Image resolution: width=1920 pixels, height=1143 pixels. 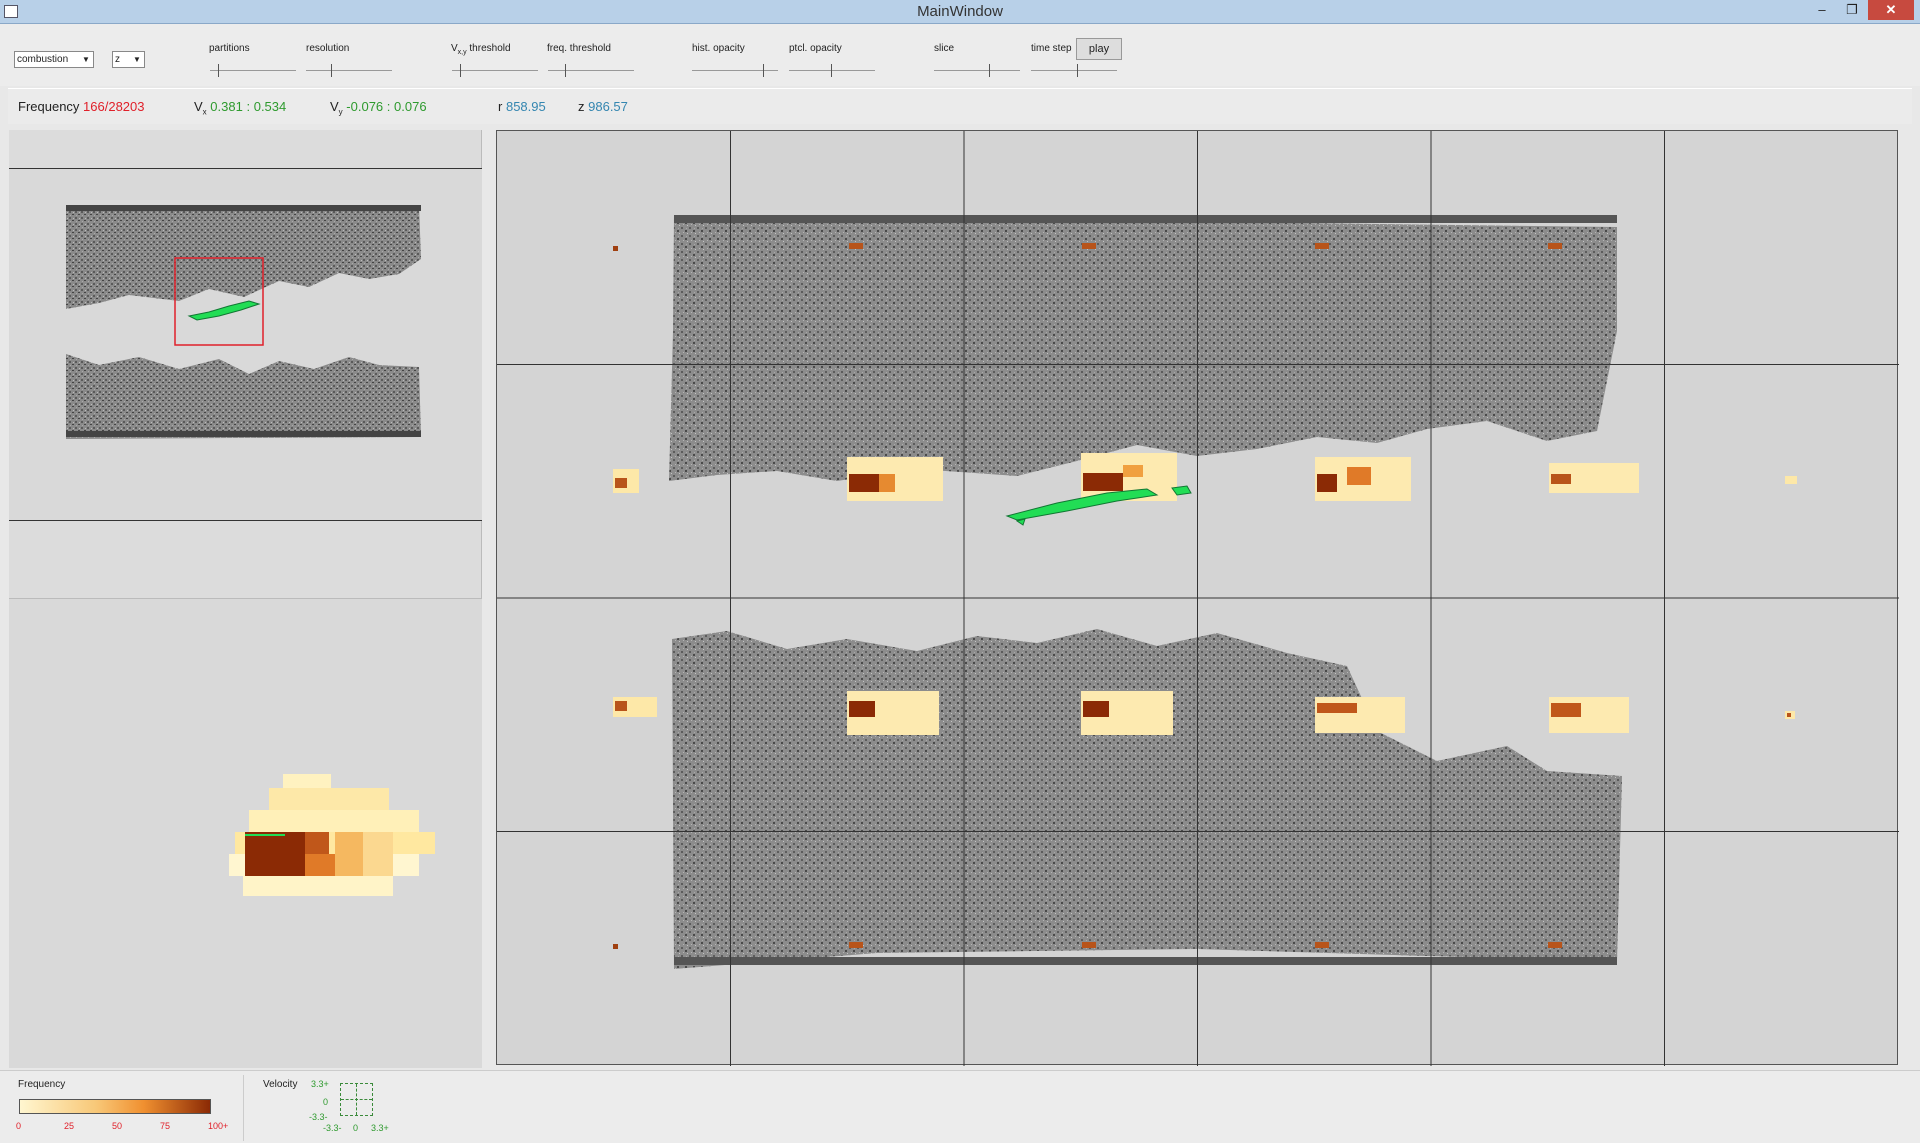 I want to click on velocity-box, so click(x=356, y=1099).